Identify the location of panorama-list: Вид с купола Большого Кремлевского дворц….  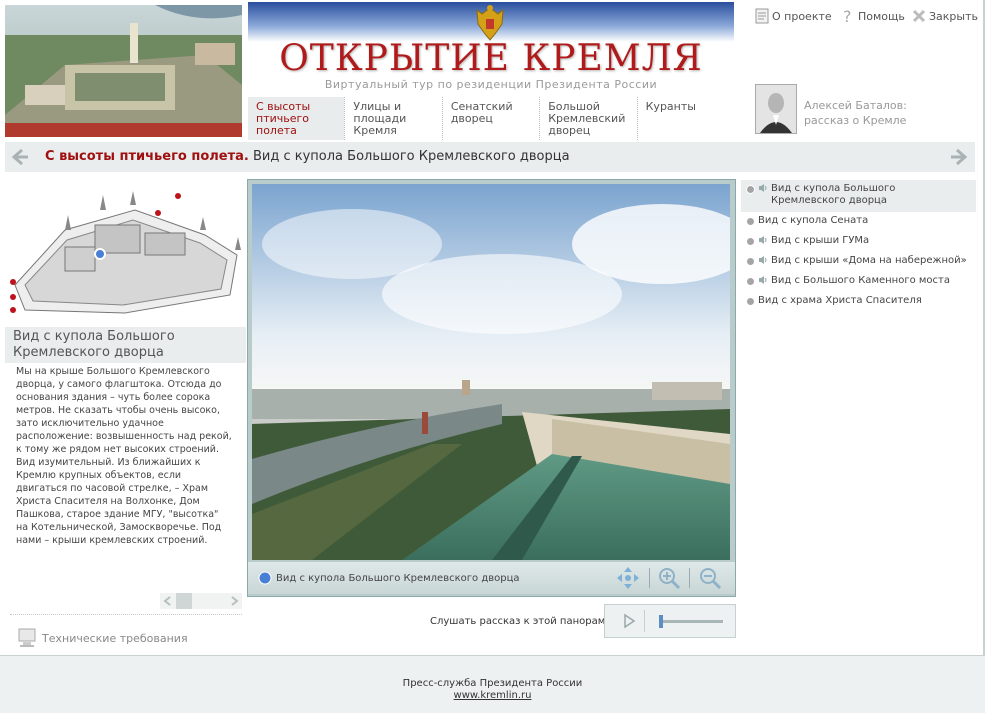
(858, 246).